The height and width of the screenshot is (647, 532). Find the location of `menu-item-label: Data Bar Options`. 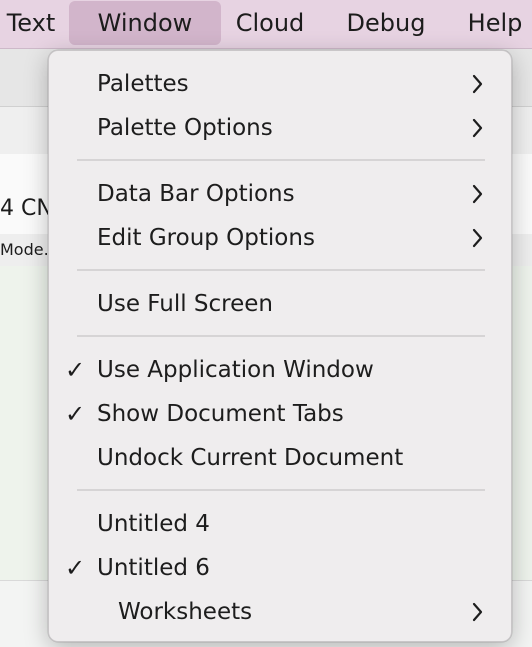

menu-item-label: Data Bar Options is located at coordinates (196, 194).